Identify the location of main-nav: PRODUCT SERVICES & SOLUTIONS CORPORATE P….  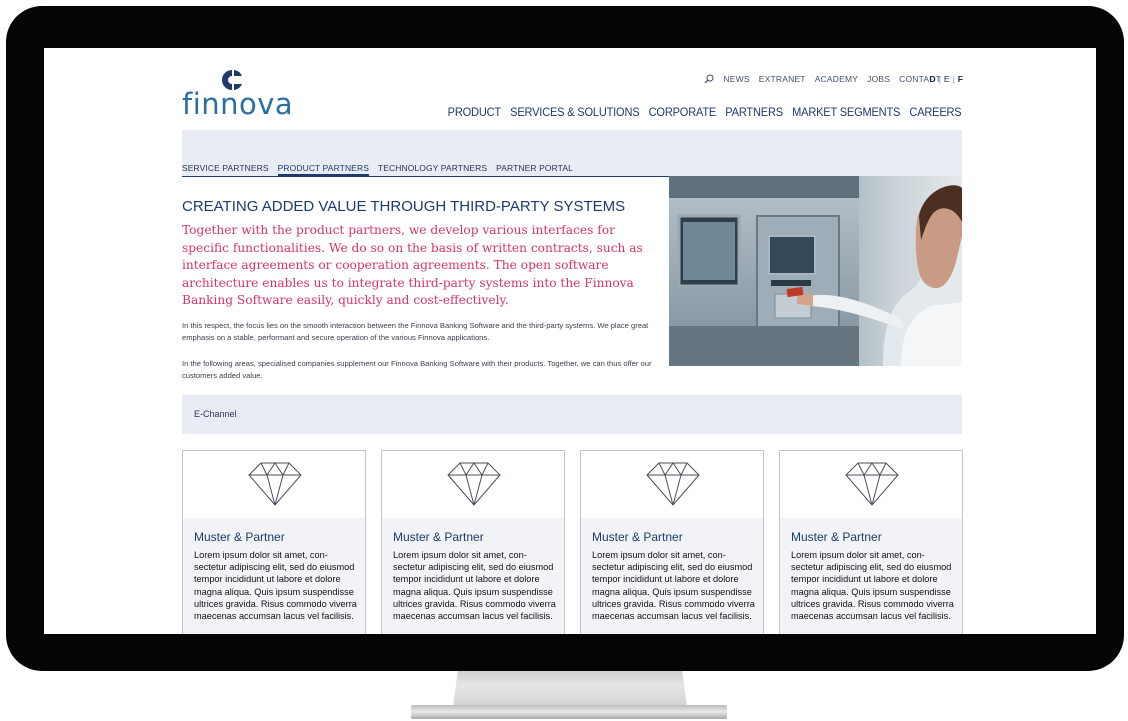
(704, 112).